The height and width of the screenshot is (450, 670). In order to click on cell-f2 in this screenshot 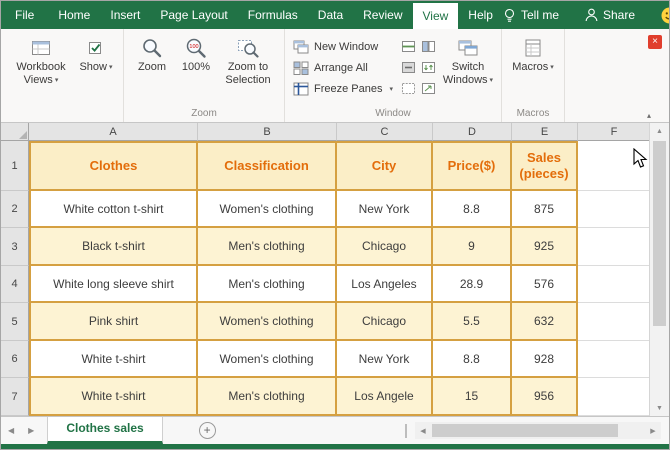, I will do `click(614, 209)`.